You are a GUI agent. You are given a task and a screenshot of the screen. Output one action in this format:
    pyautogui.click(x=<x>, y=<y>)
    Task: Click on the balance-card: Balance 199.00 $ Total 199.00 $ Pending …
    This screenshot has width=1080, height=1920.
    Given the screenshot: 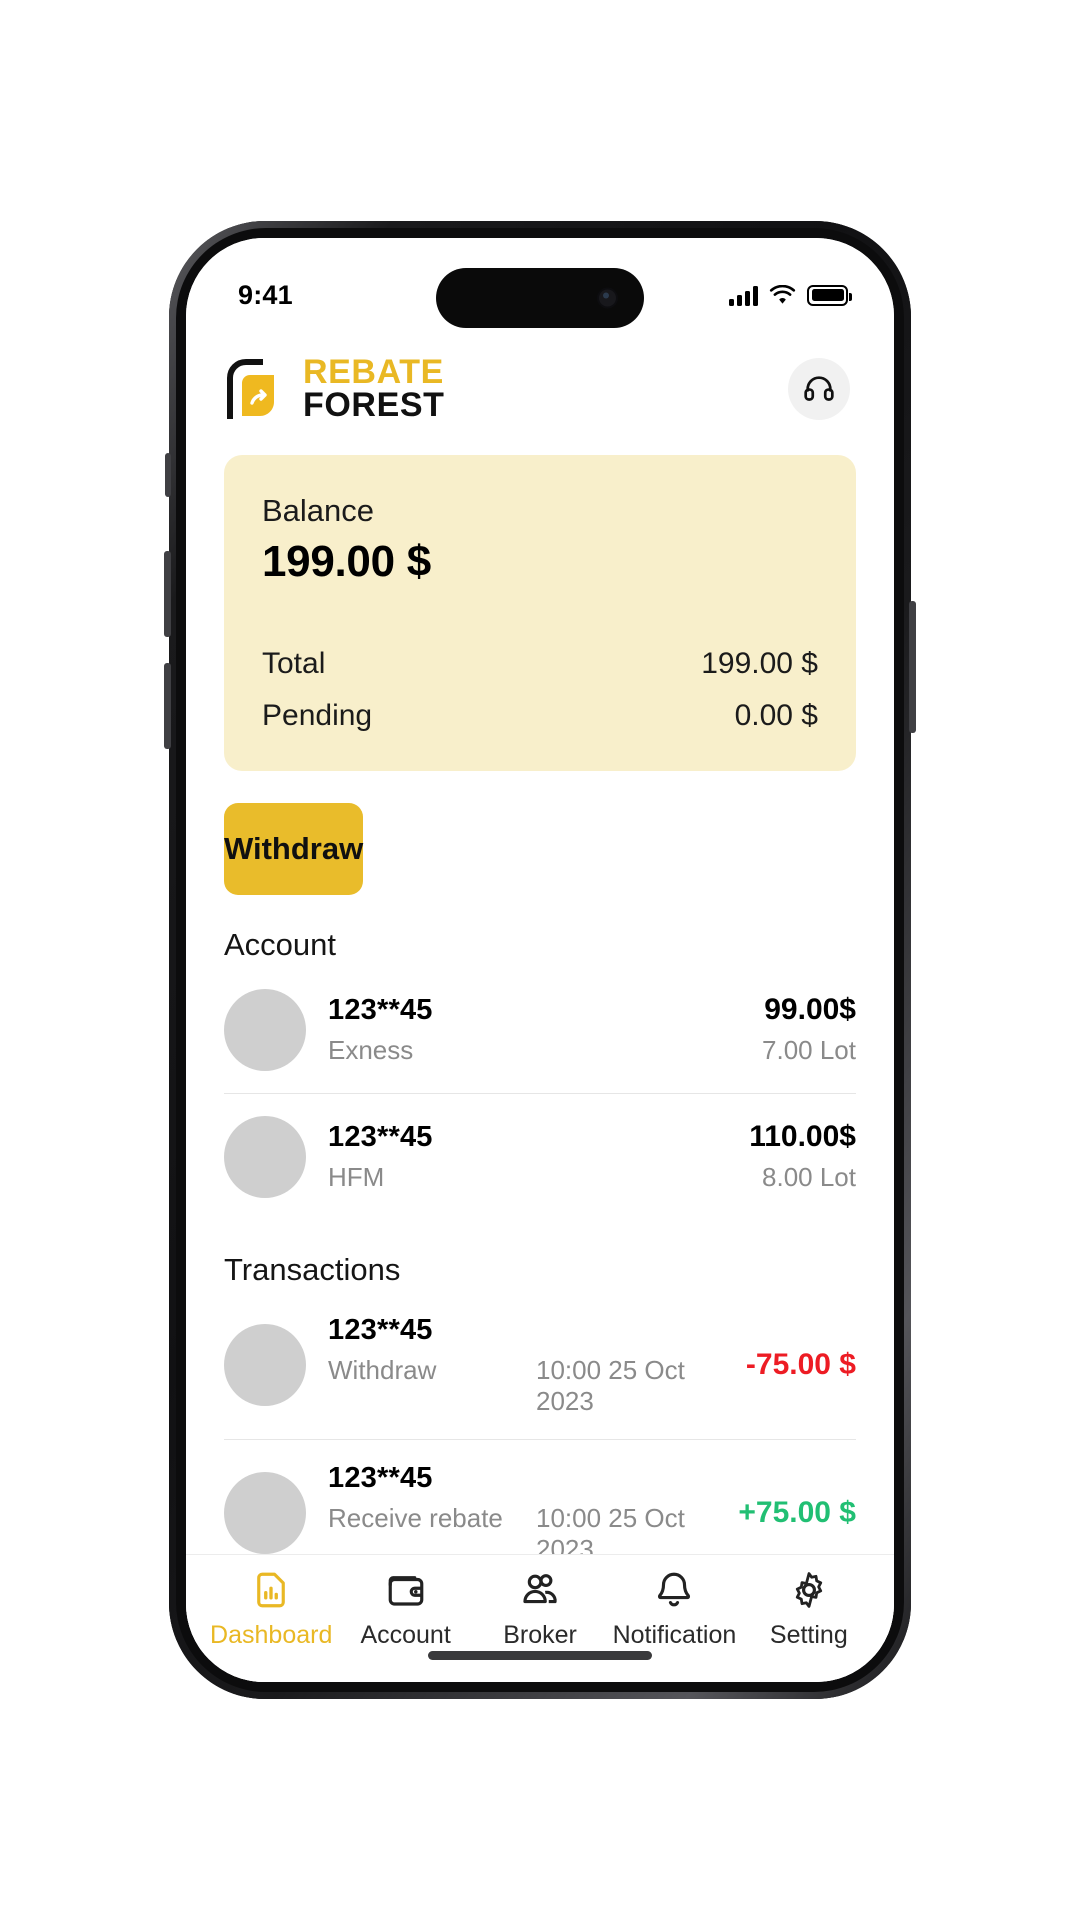 What is the action you would take?
    pyautogui.click(x=540, y=612)
    